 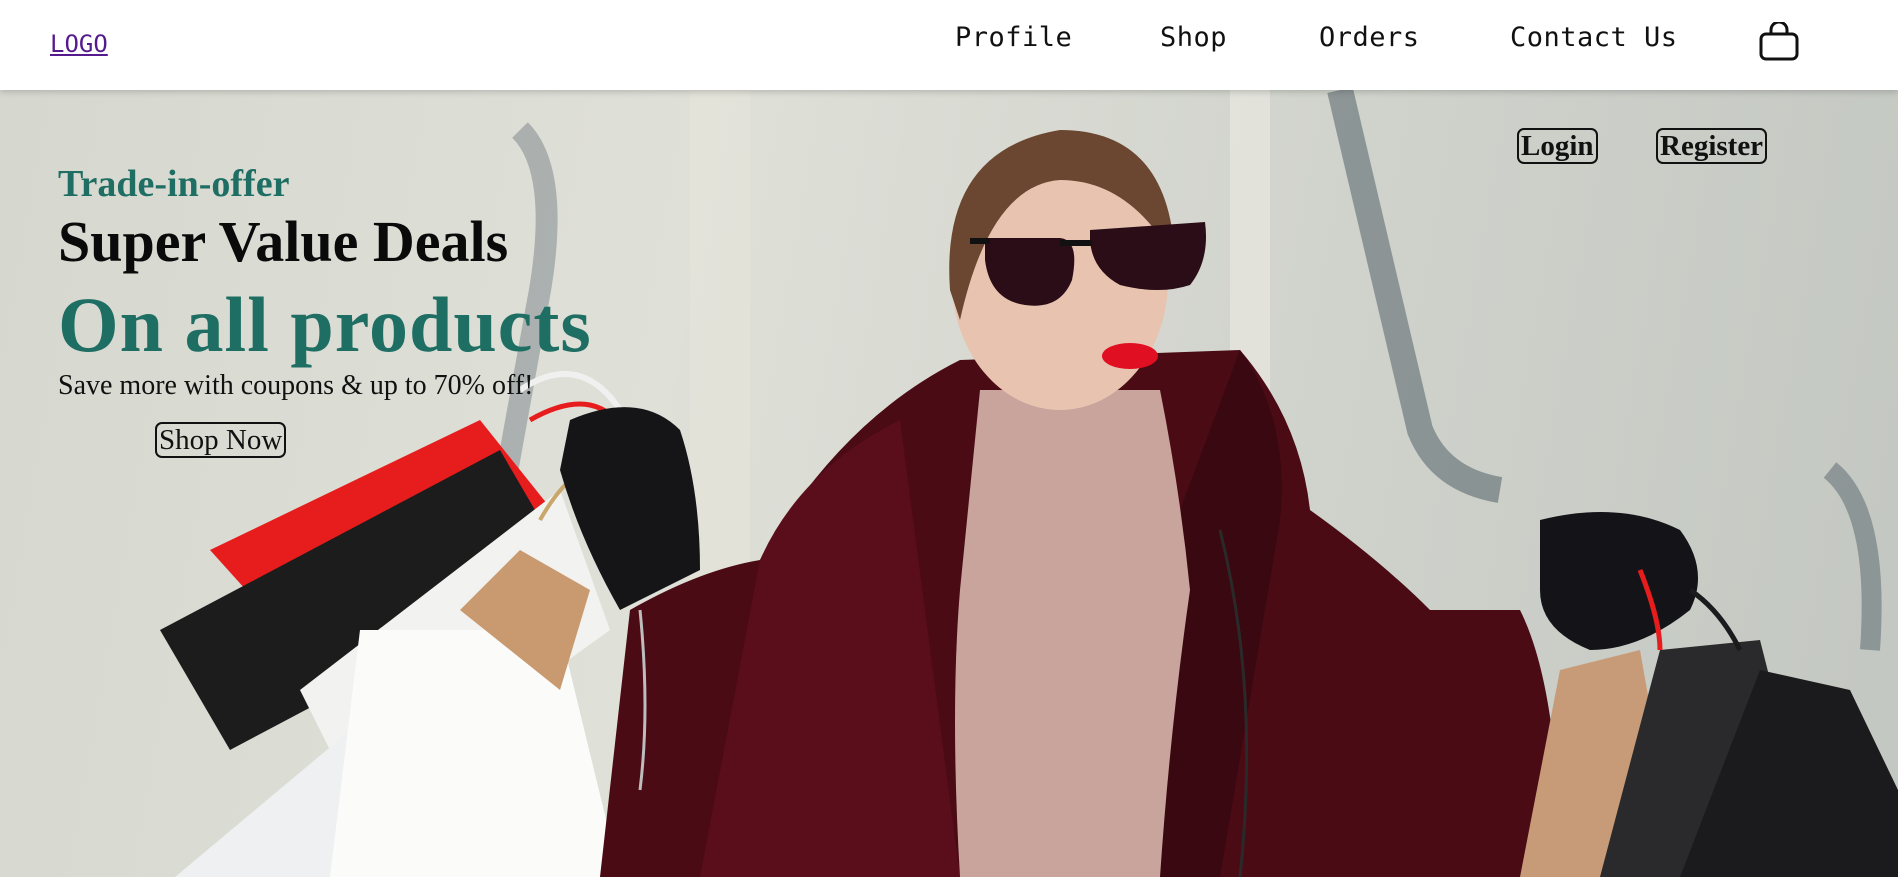 What do you see at coordinates (1779, 42) in the screenshot?
I see `shopping-bag-icon` at bounding box center [1779, 42].